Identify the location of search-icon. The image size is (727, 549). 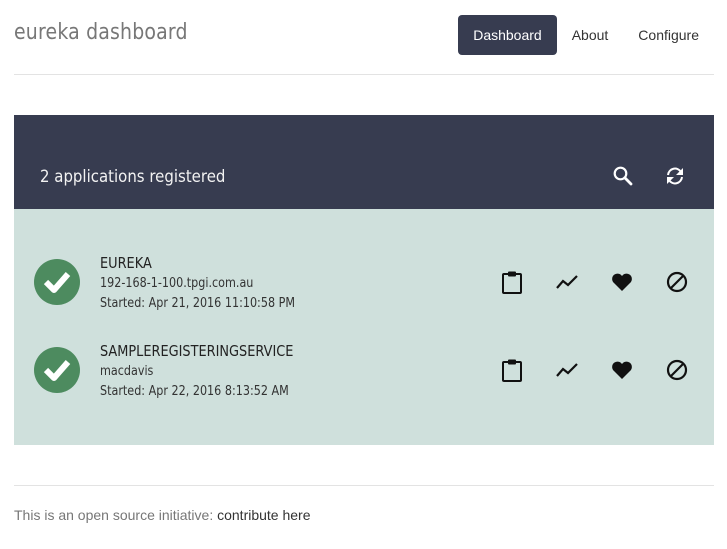
(623, 176).